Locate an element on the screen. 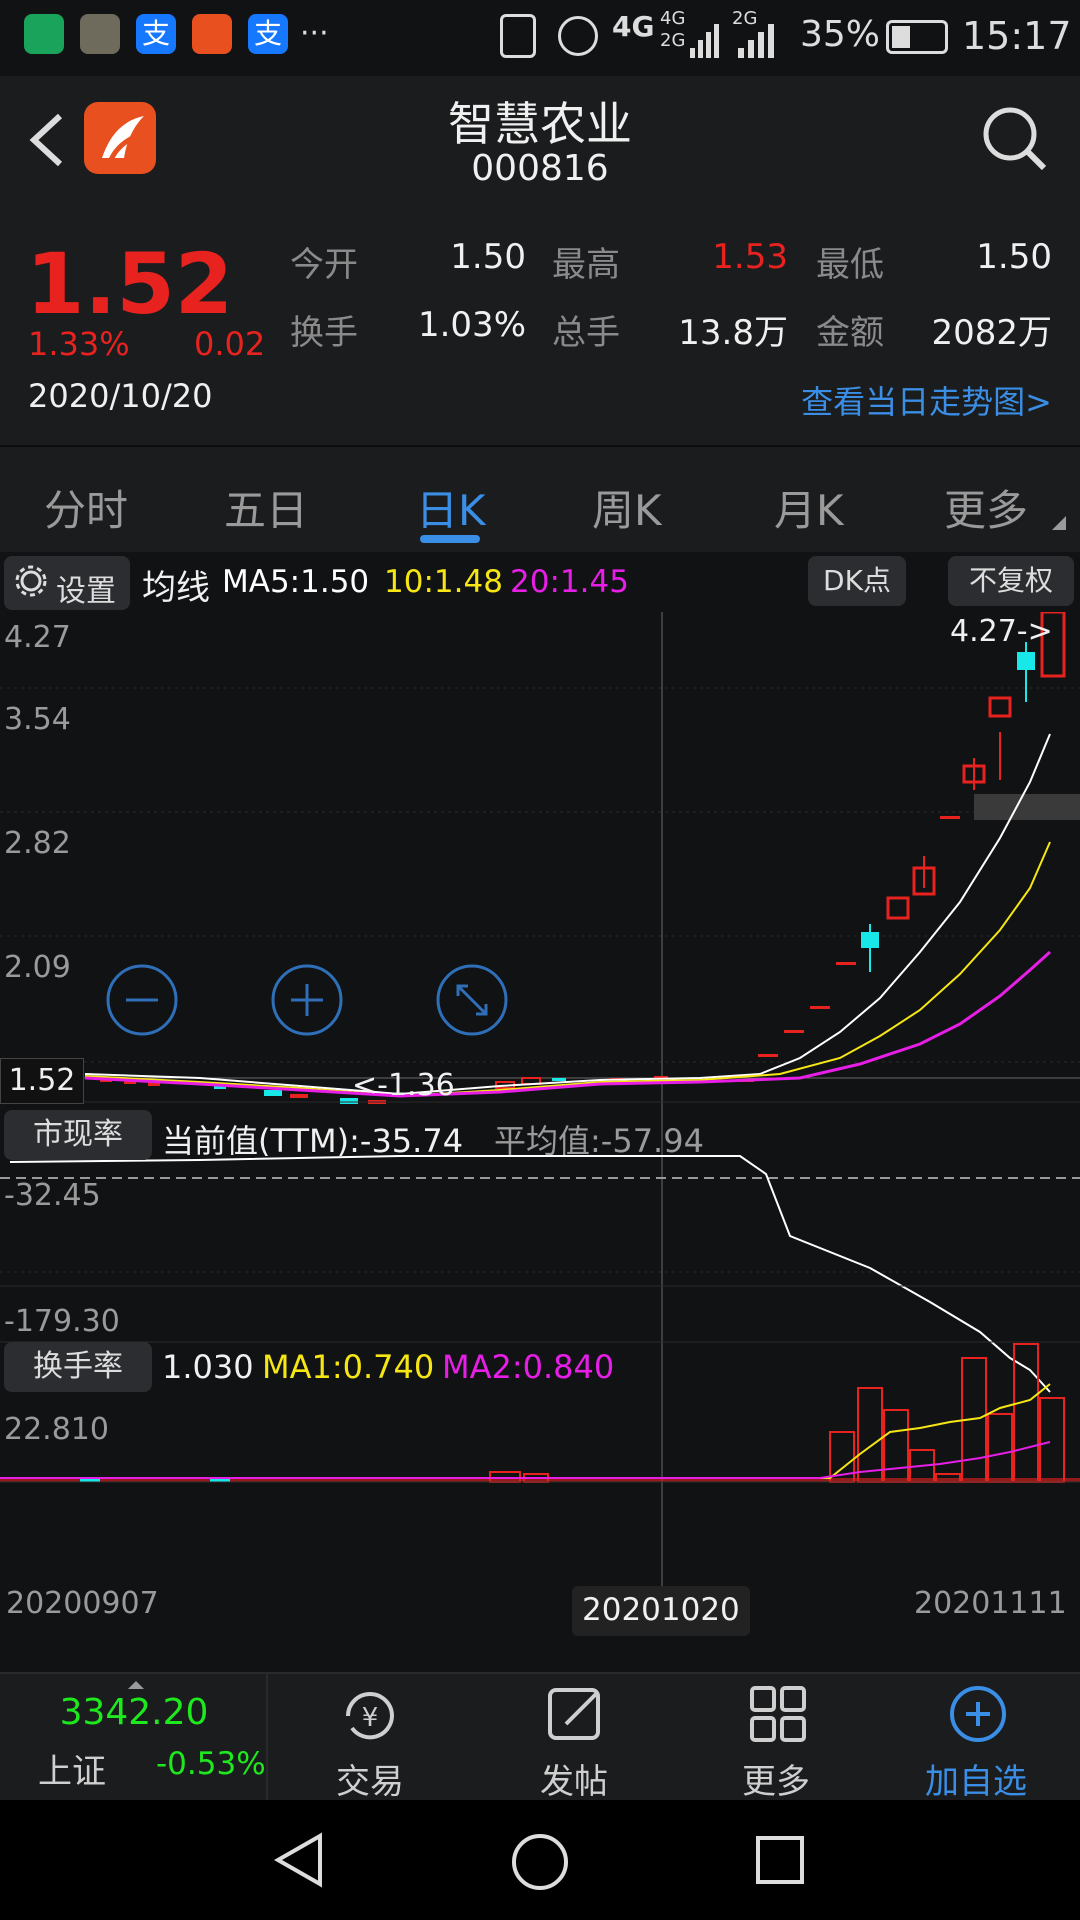  network-type-3: 2G is located at coordinates (673, 40).